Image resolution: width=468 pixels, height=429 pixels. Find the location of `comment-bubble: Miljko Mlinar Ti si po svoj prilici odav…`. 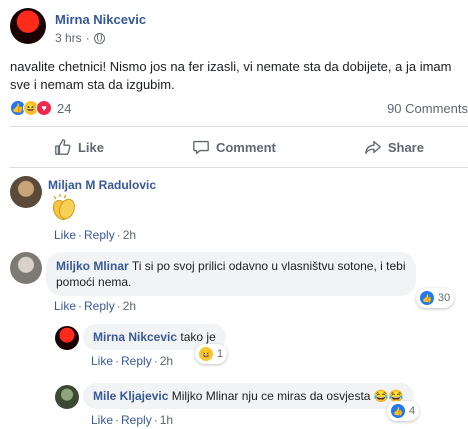

comment-bubble: Miljko Mlinar Ti si po svoj prilici odav… is located at coordinates (231, 274).